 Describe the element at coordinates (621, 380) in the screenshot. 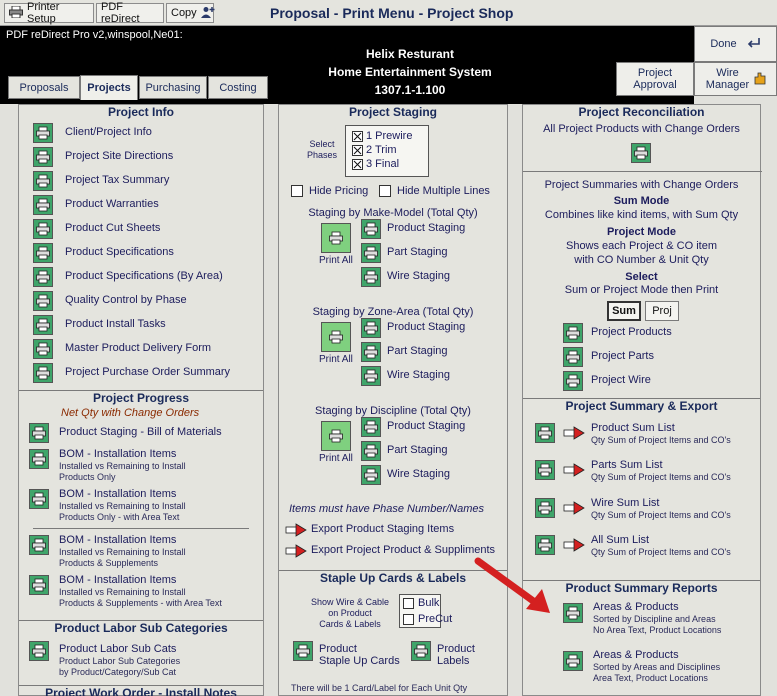

I see `reconciliation-link: Project Wire` at that location.